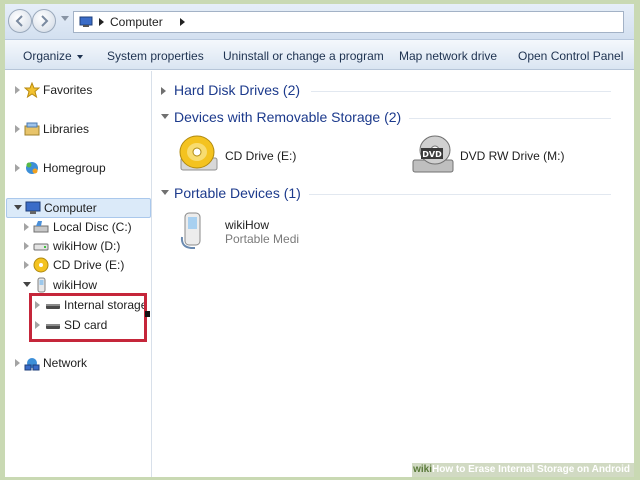 The width and height of the screenshot is (640, 480). I want to click on address-bar: Computer, so click(348, 22).